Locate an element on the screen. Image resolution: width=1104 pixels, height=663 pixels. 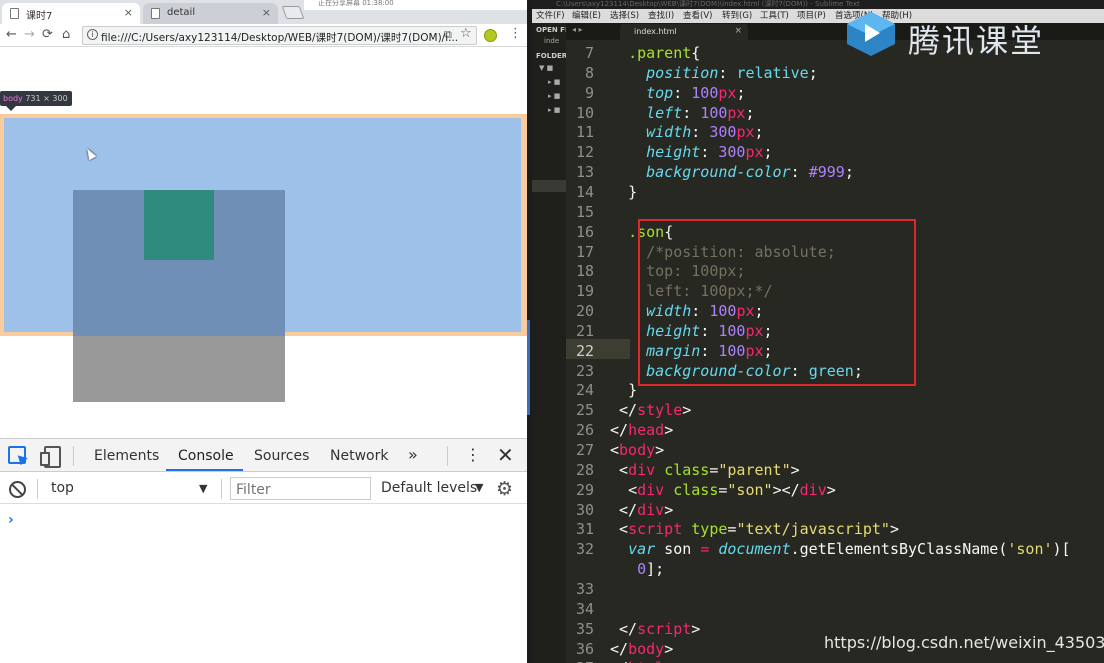
code-token: ; is located at coordinates (741, 92).